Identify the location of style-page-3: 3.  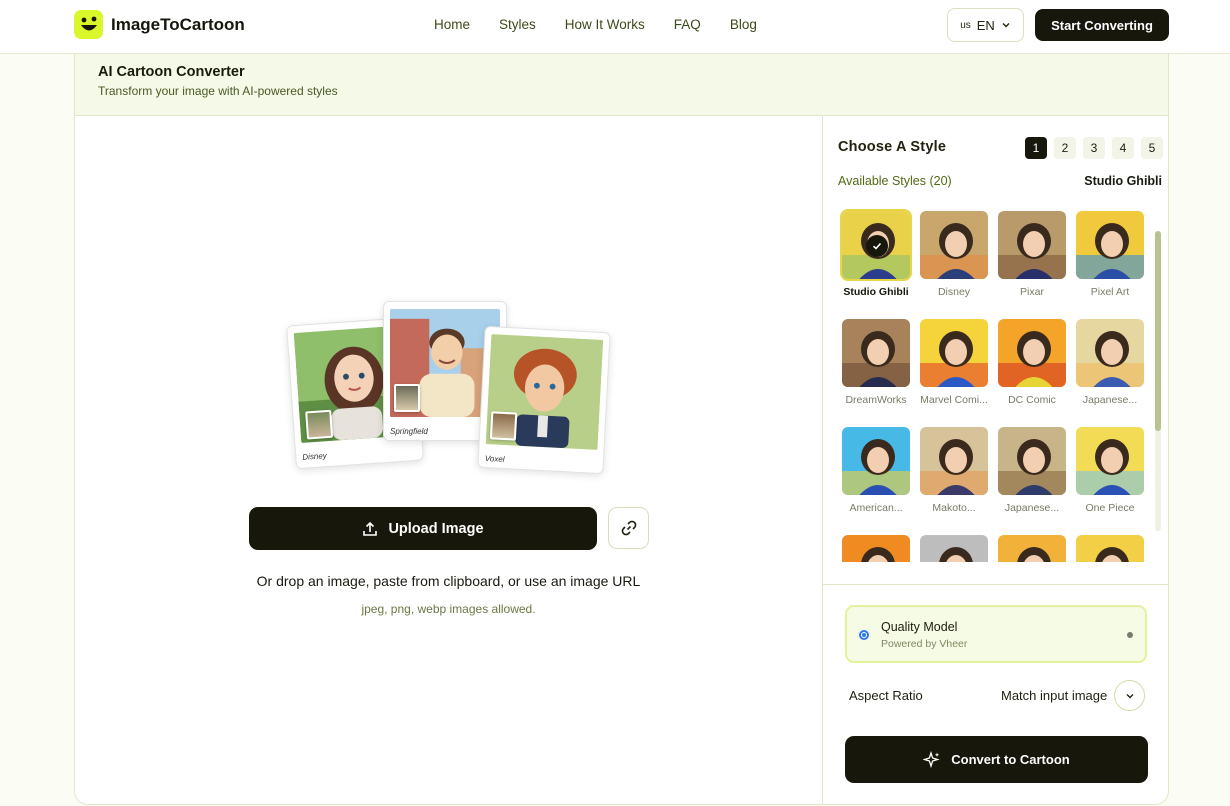
(1094, 148).